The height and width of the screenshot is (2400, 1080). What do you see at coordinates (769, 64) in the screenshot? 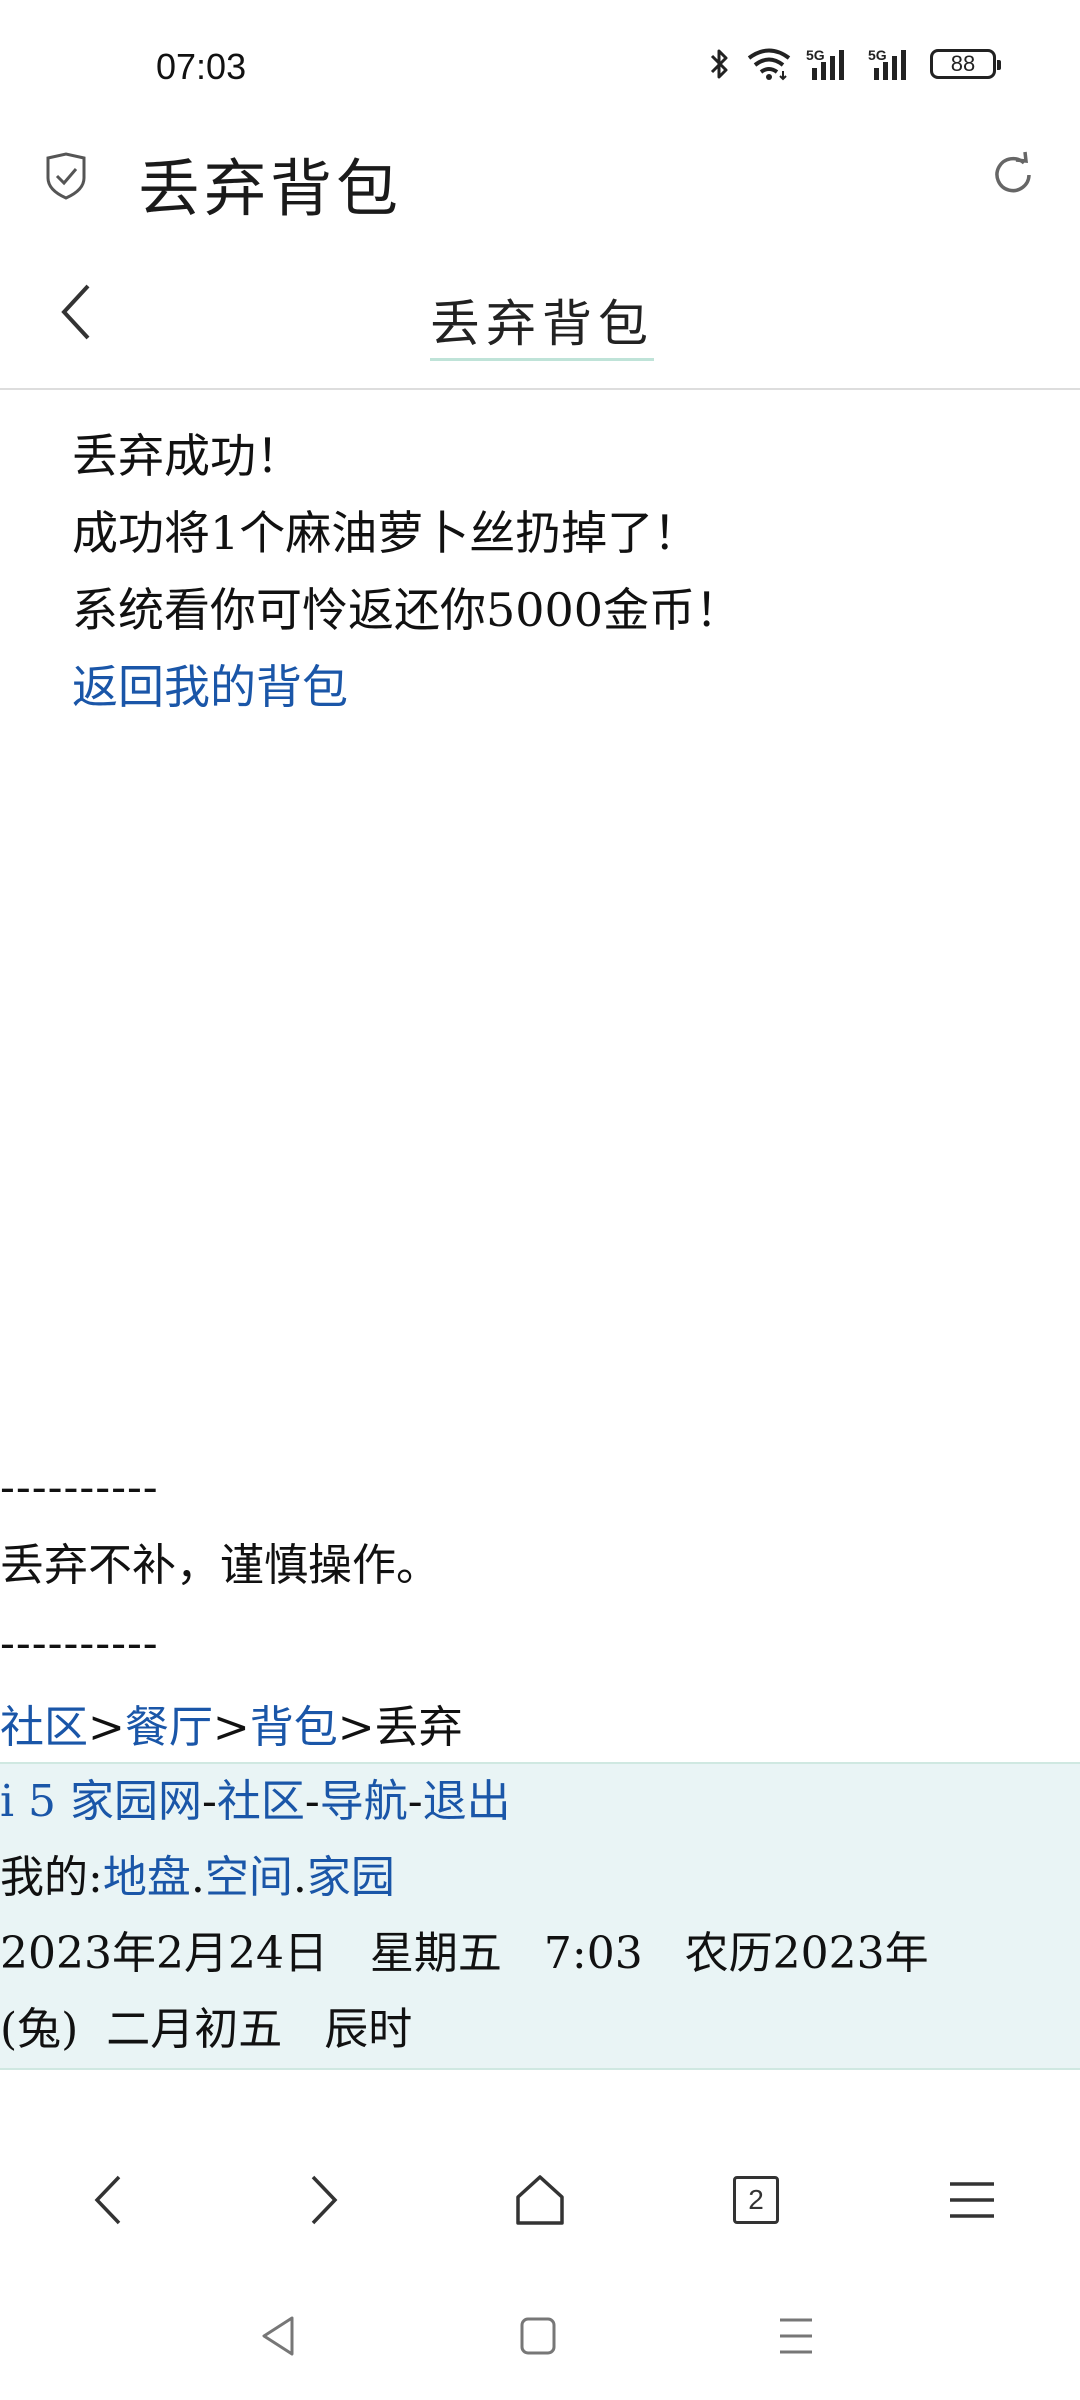
I see `wifi-icon` at bounding box center [769, 64].